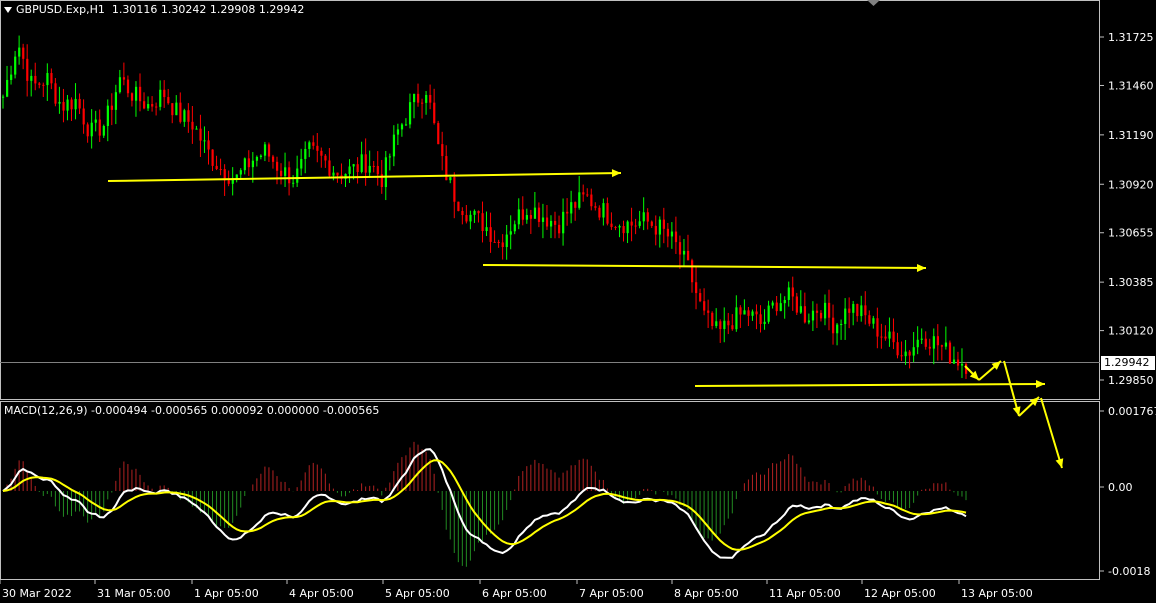 The height and width of the screenshot is (603, 1156). I want to click on ohlc-label: 1.30116 1.30242 1.29908 1.29942, so click(208, 9).